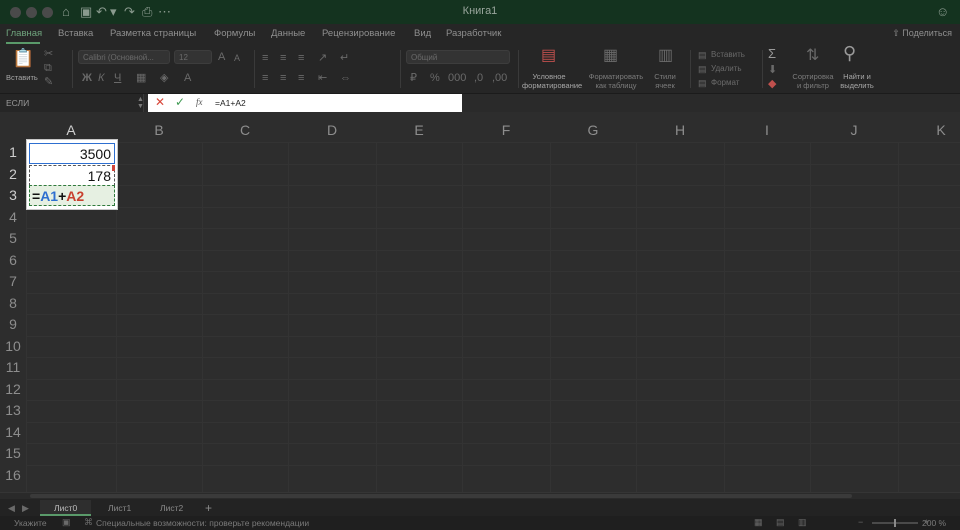 Image resolution: width=960 pixels, height=530 pixels. Describe the element at coordinates (187, 78) in the screenshot. I see `font-color-icon: A` at that location.